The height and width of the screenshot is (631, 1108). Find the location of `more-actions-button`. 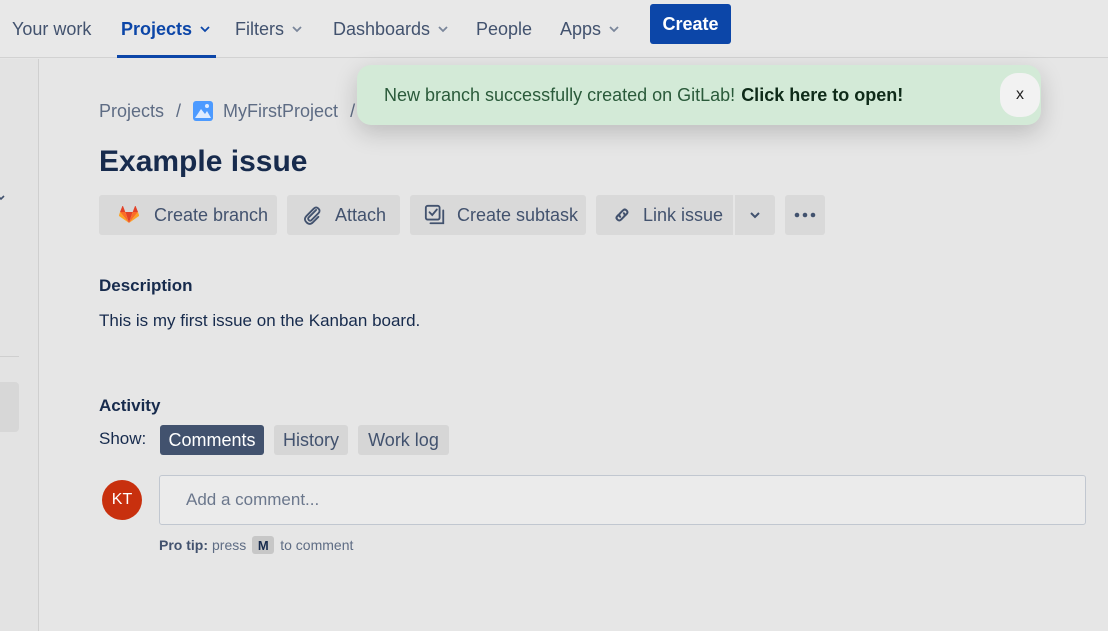

more-actions-button is located at coordinates (805, 215).